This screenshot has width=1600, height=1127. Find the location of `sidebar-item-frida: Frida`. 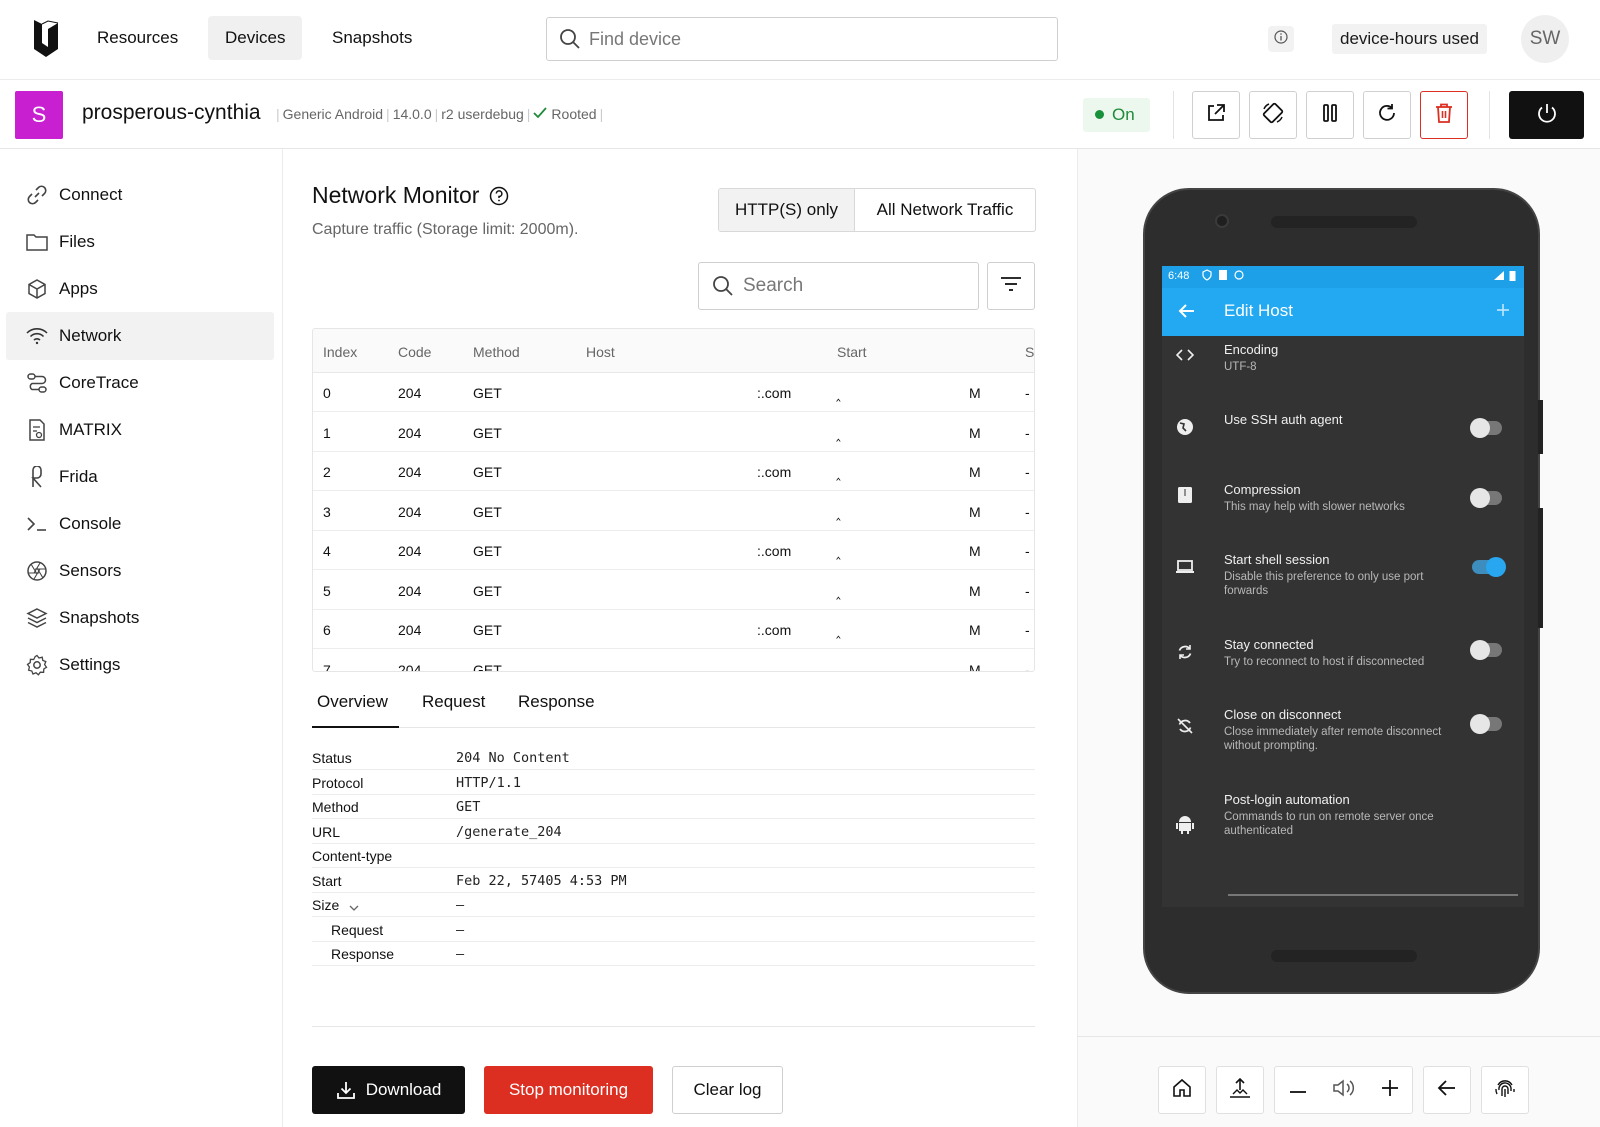

sidebar-item-frida: Frida is located at coordinates (140, 477).